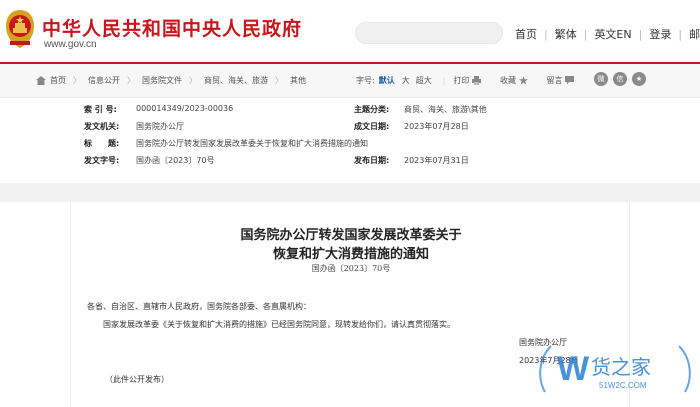 The image size is (700, 407). What do you see at coordinates (102, 126) in the screenshot?
I see `issuer-label: 发文机关:` at bounding box center [102, 126].